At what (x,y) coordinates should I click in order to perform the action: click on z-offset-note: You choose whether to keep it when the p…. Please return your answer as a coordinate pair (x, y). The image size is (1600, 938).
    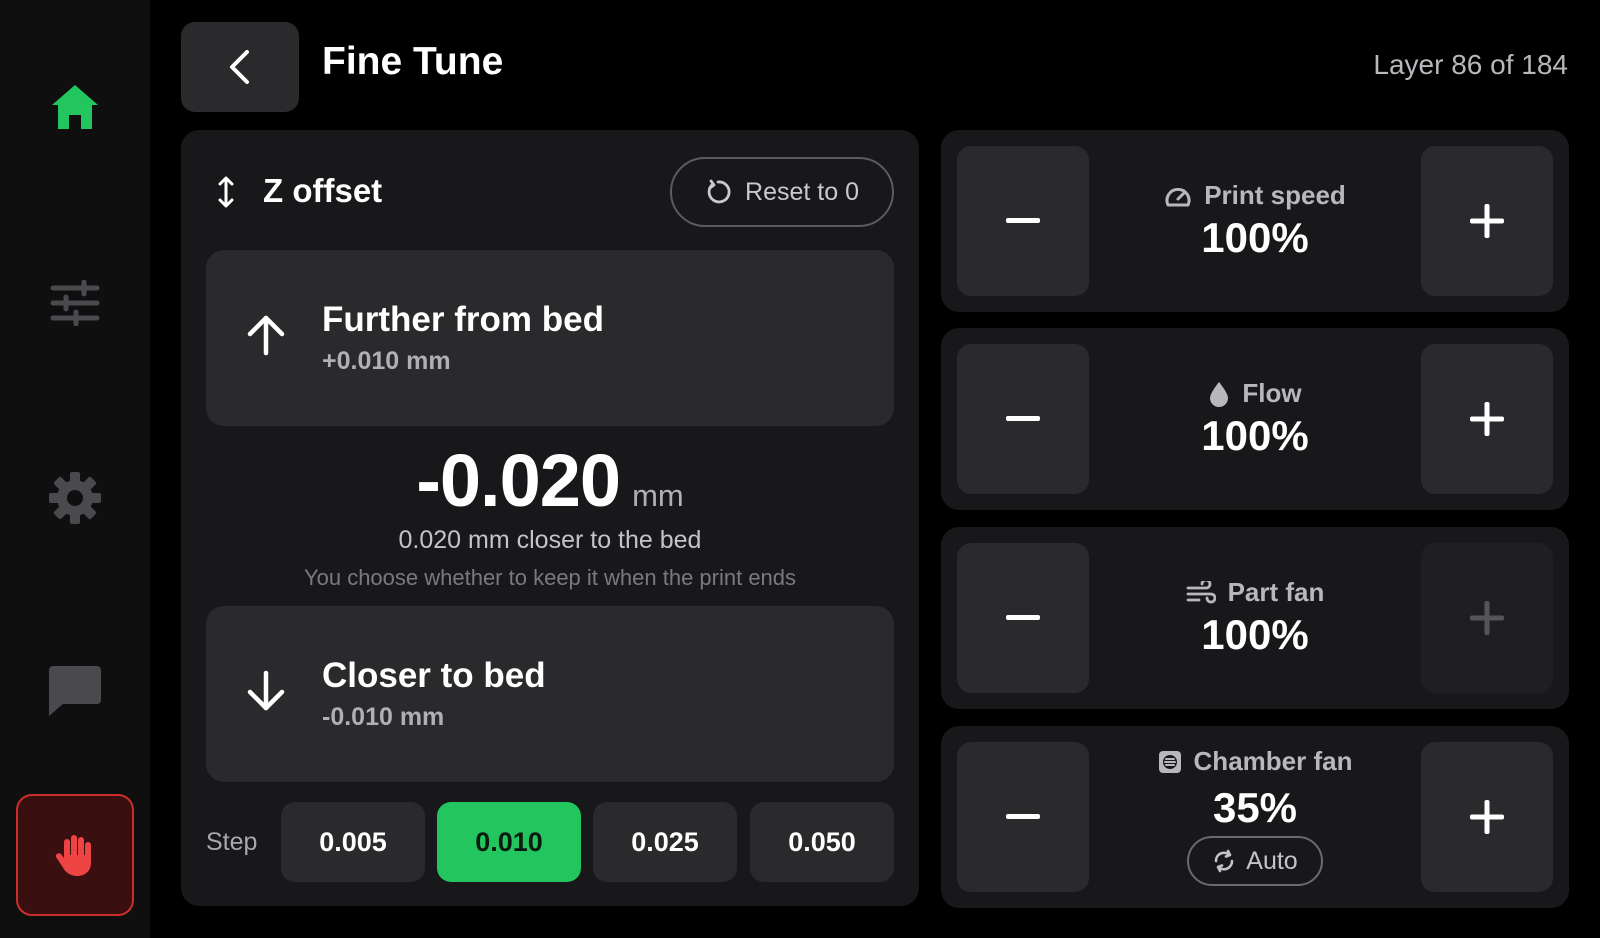
    Looking at the image, I should click on (550, 577).